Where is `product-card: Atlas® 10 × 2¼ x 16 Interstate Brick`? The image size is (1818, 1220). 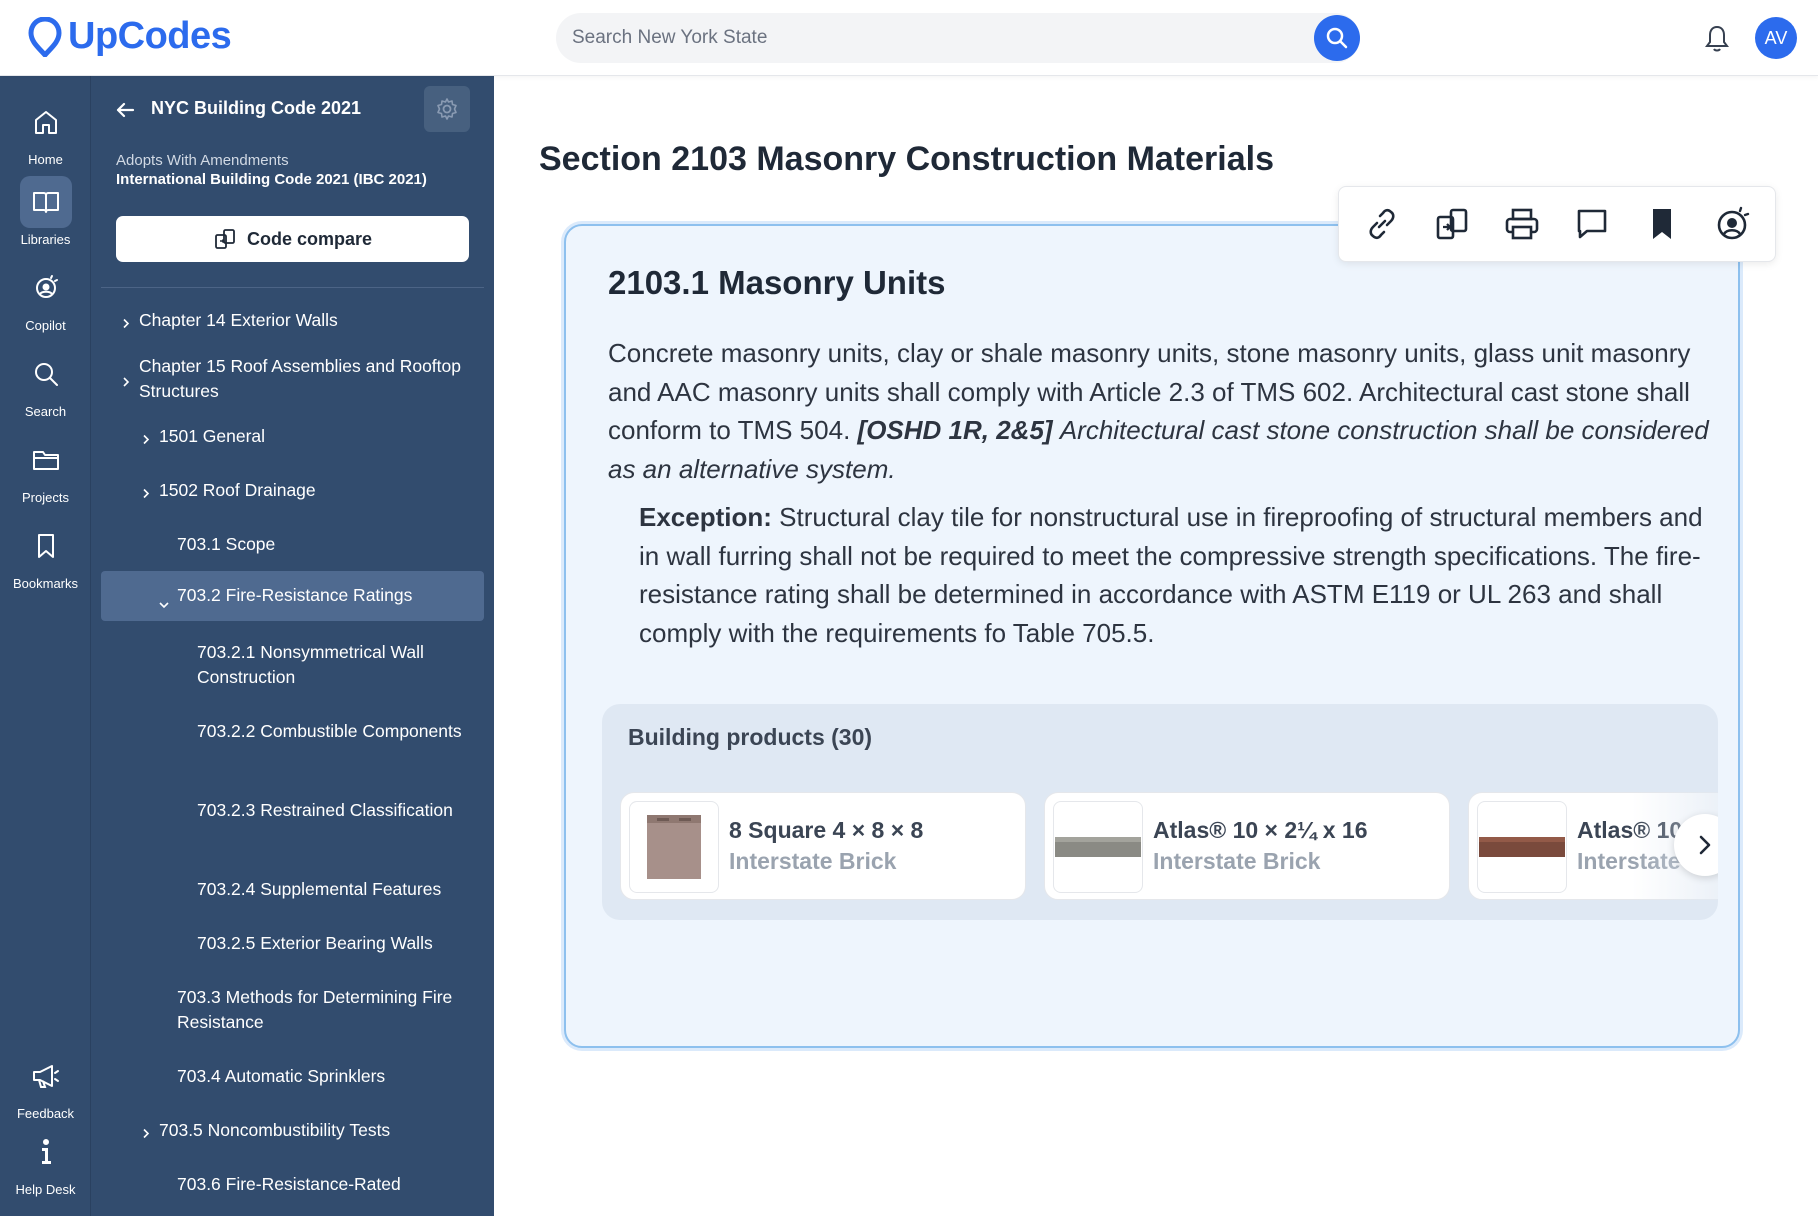
product-card: Atlas® 10 × 2¼ x 16 Interstate Brick is located at coordinates (1247, 846).